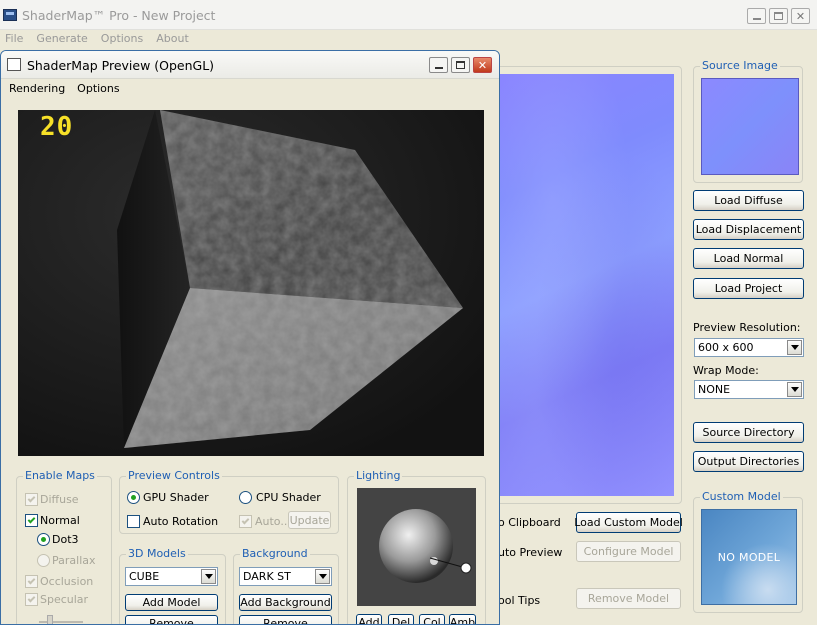  Describe the element at coordinates (174, 475) in the screenshot. I see `preview-controls-label: Preview Controls` at that location.